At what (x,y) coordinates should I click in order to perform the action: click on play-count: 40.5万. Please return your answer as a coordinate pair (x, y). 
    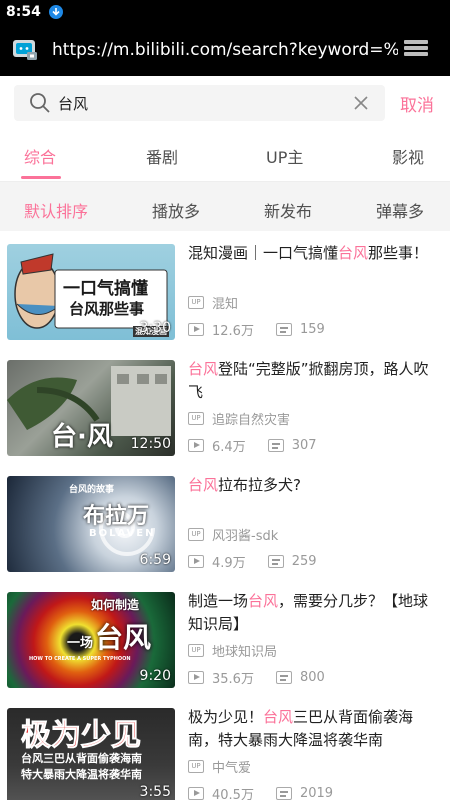
    Looking at the image, I should click on (233, 794).